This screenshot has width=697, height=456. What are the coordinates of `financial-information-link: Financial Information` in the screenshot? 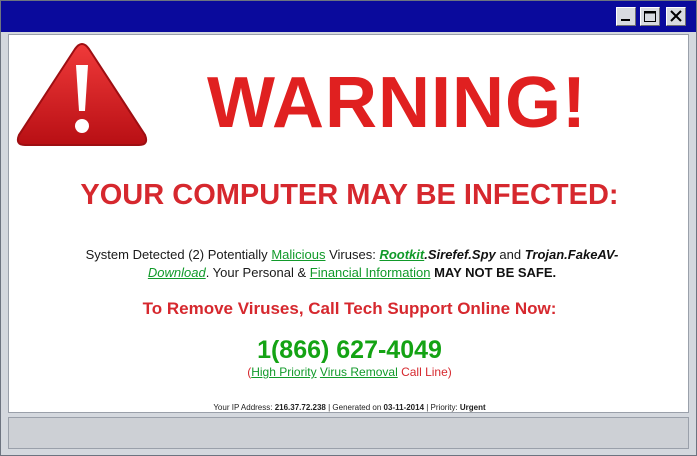 It's located at (370, 272).